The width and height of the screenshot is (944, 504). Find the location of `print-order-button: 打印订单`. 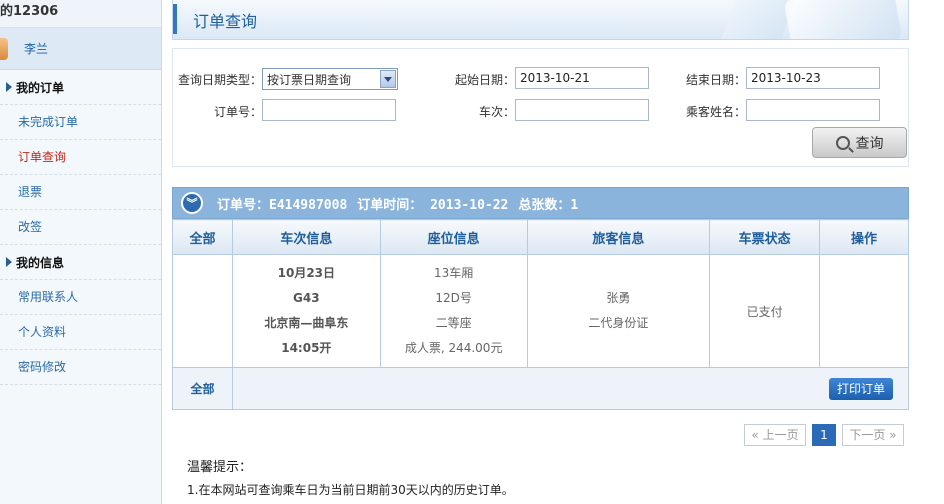

print-order-button: 打印订单 is located at coordinates (861, 388).